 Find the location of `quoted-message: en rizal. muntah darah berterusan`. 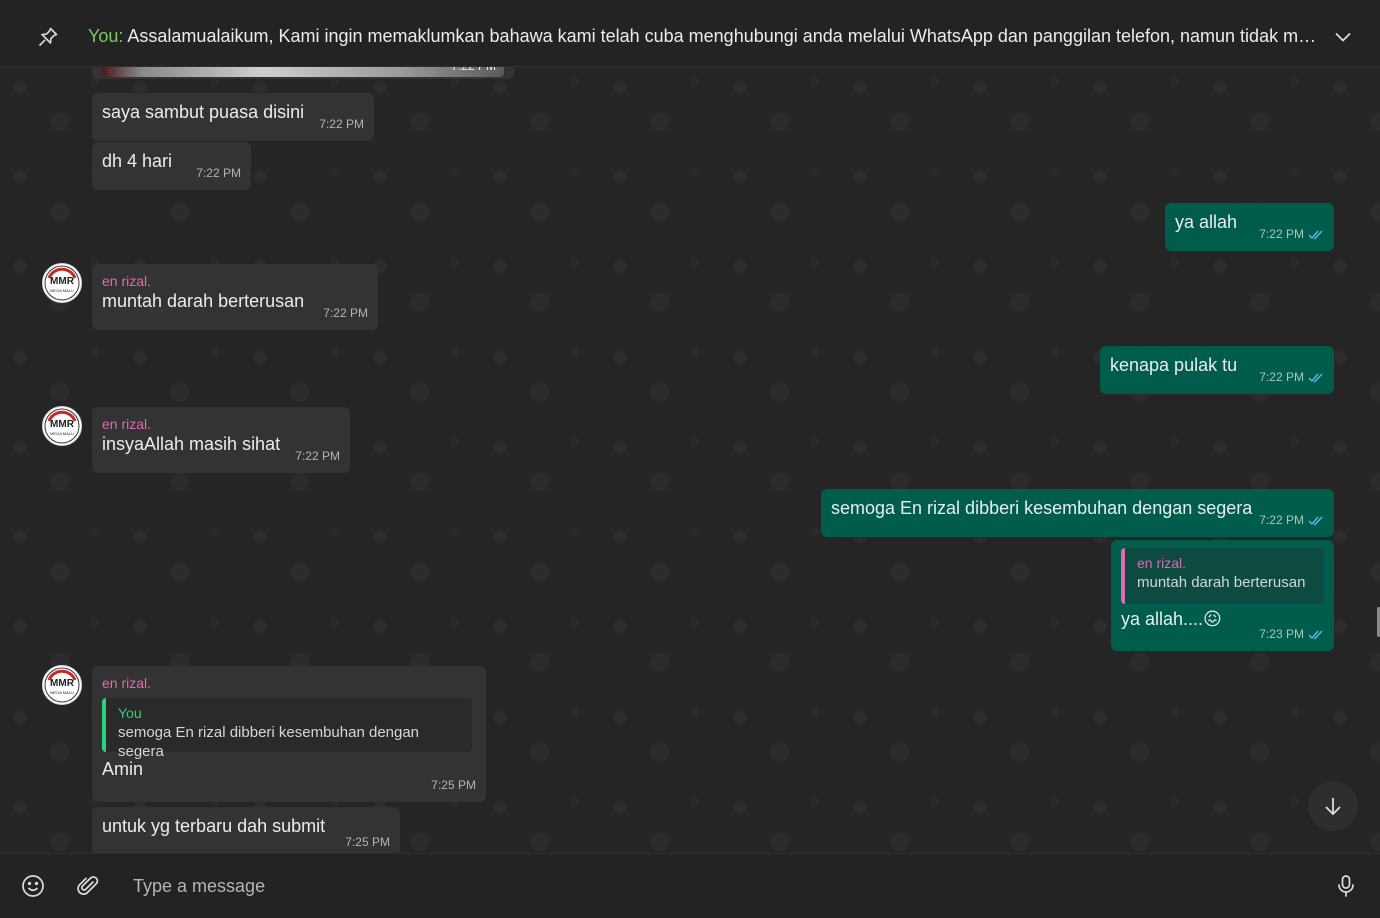

quoted-message: en rizal. muntah darah berterusan is located at coordinates (1222, 576).